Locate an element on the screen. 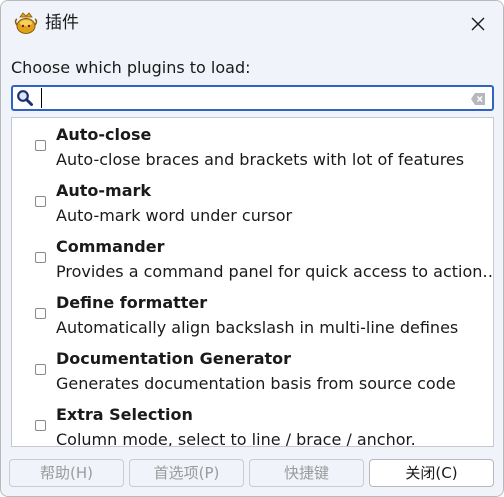  search-field is located at coordinates (252, 98).